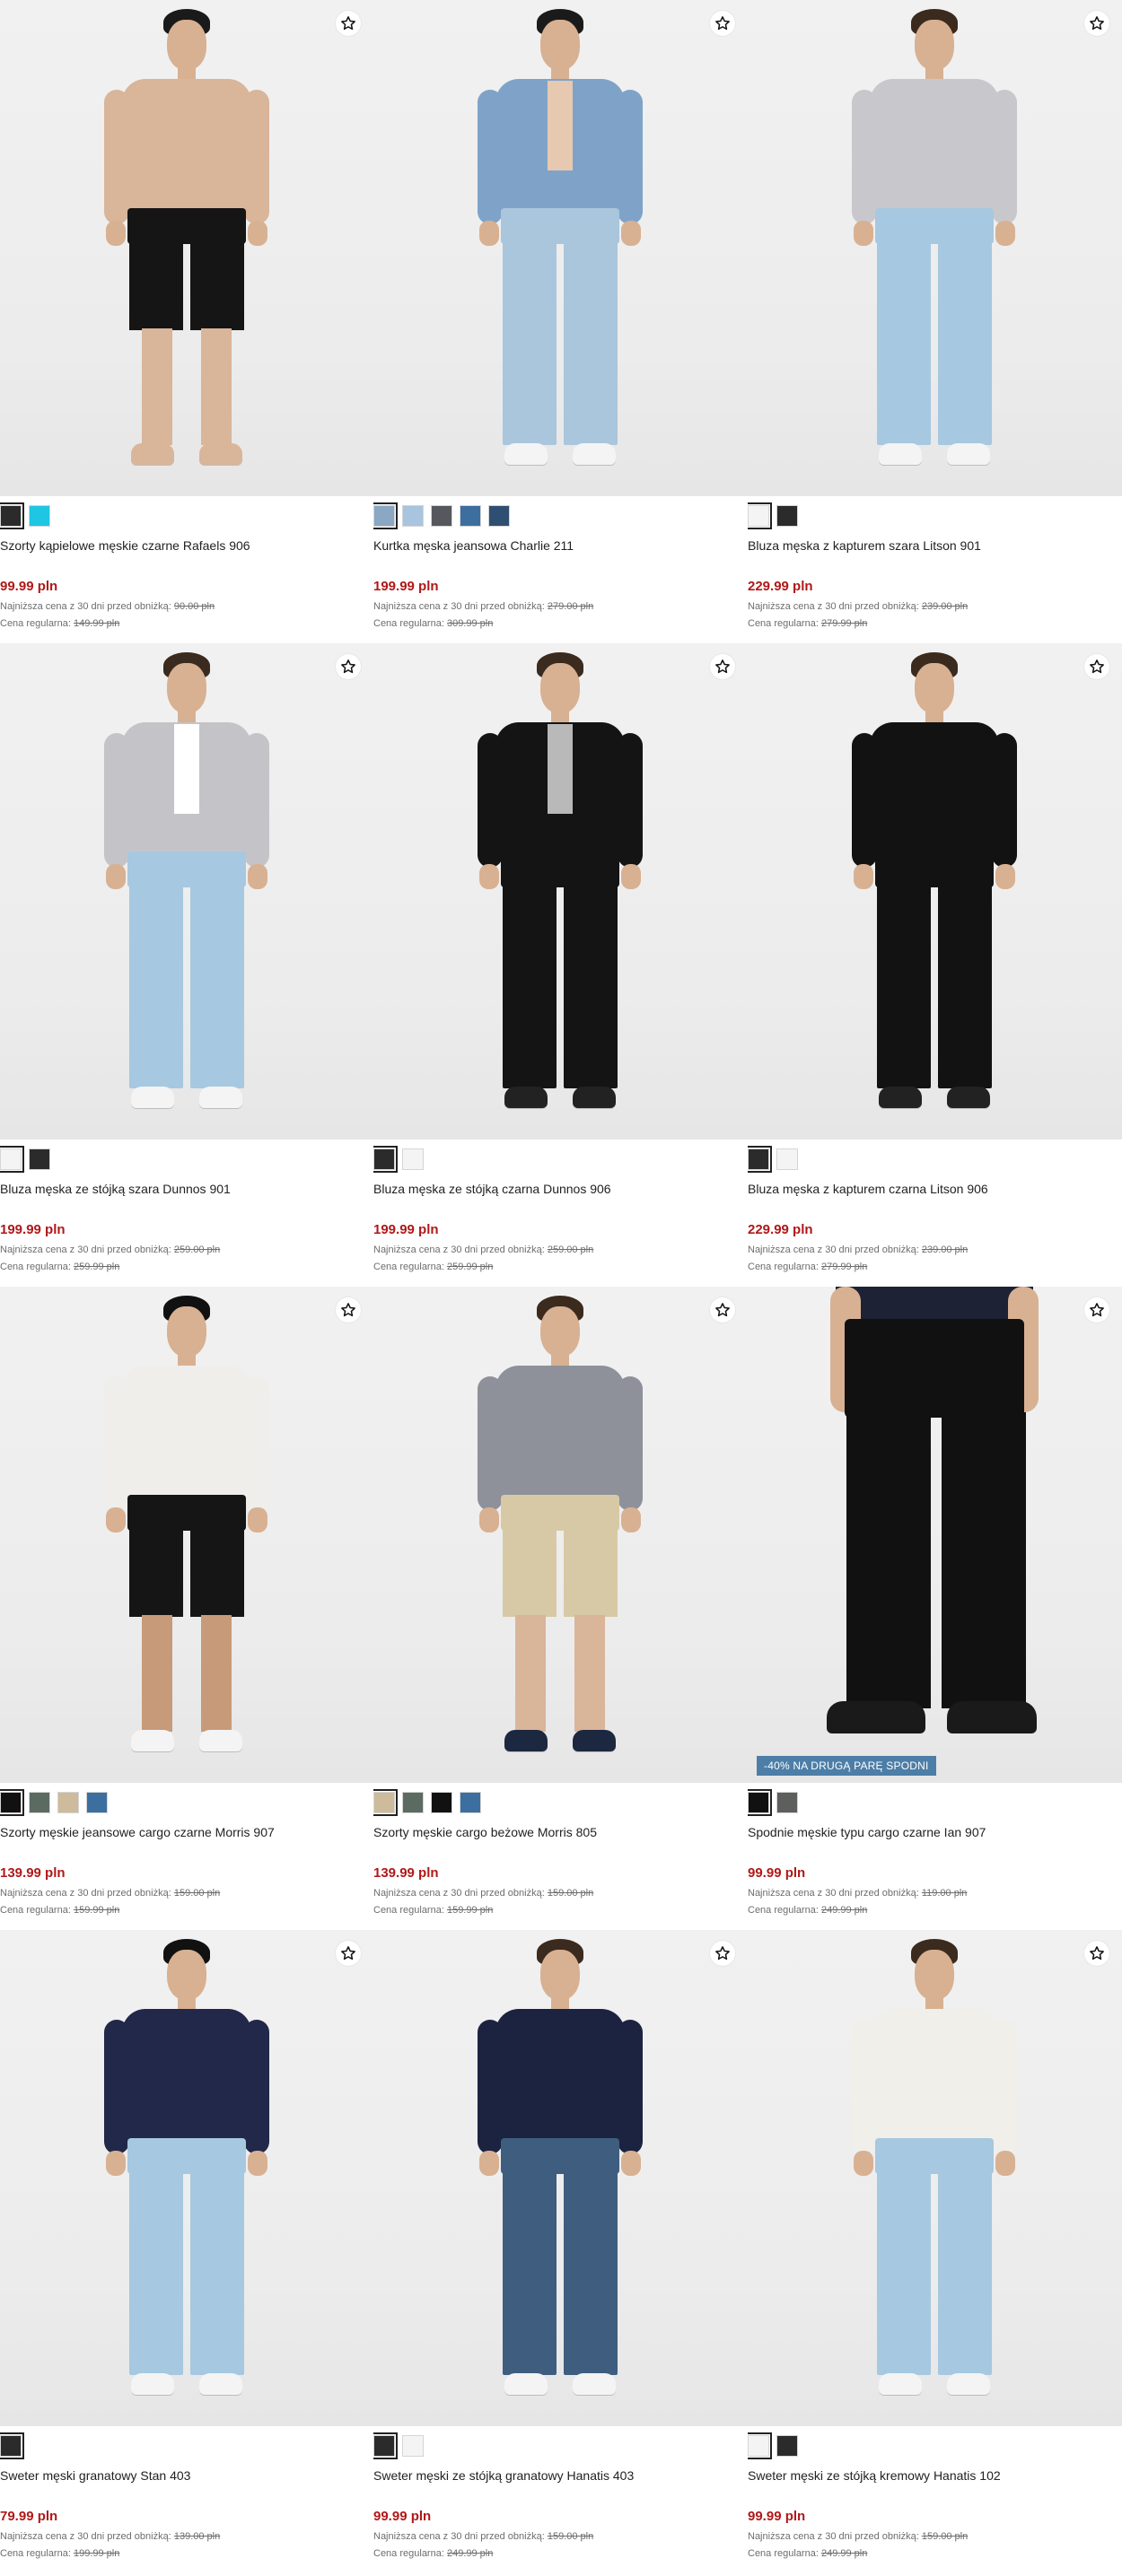  I want to click on product-name: Kurtka męska jeansowa Charlie 211, so click(560, 554).